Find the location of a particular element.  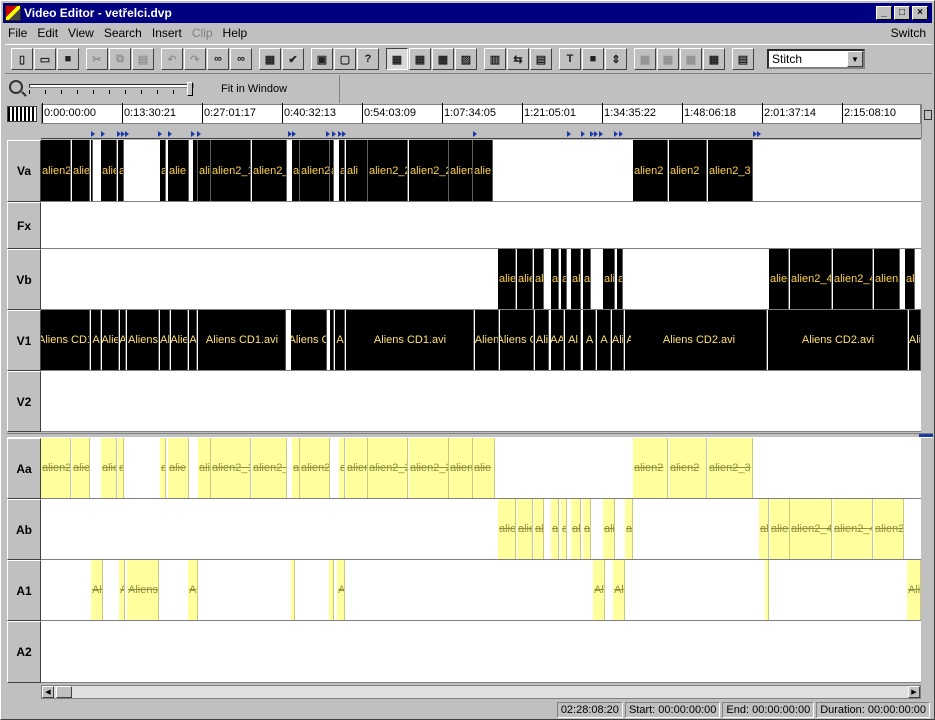

clip-aa: ali is located at coordinates (204, 468).